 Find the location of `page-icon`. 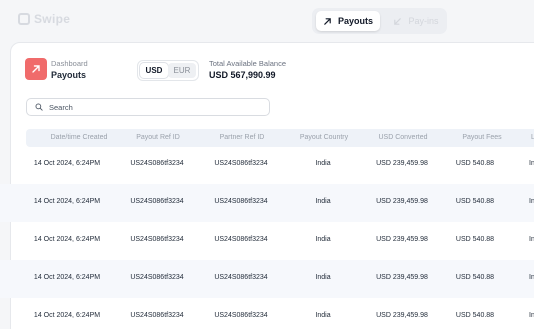

page-icon is located at coordinates (36, 69).